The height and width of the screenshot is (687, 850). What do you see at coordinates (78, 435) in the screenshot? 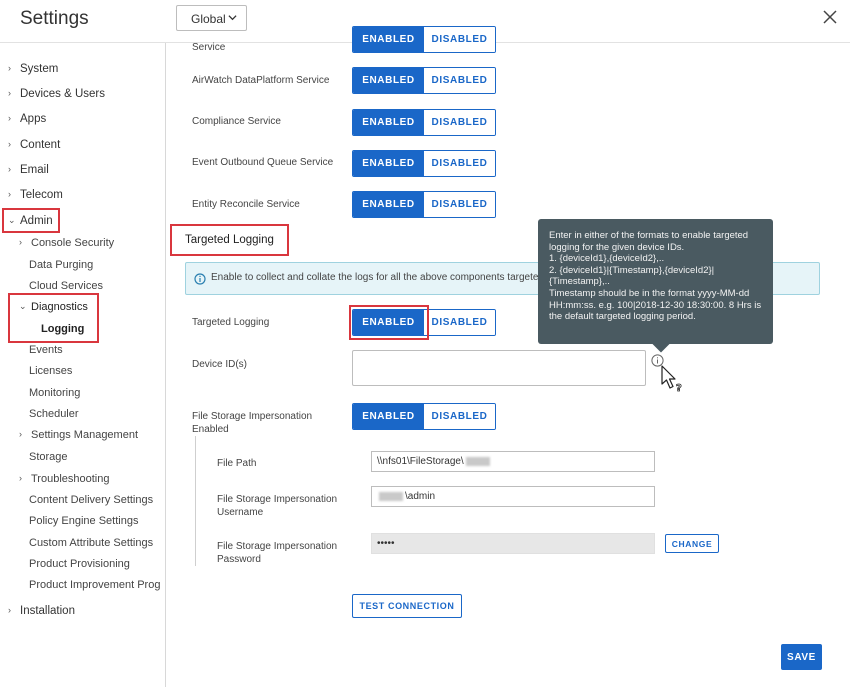
I see `sidebar-item-settings-management: › Settings Management` at bounding box center [78, 435].